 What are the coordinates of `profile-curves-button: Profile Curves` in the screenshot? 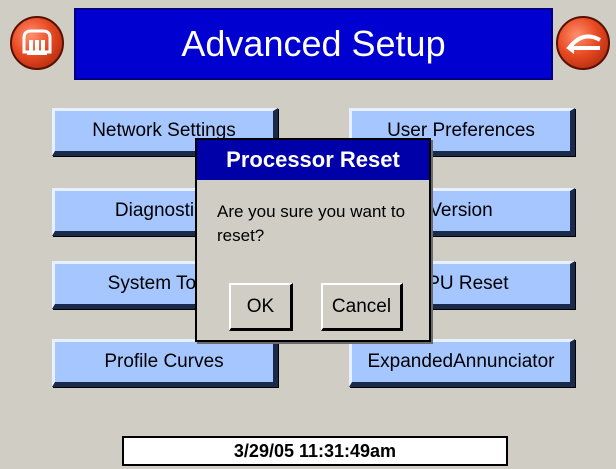 It's located at (165, 363).